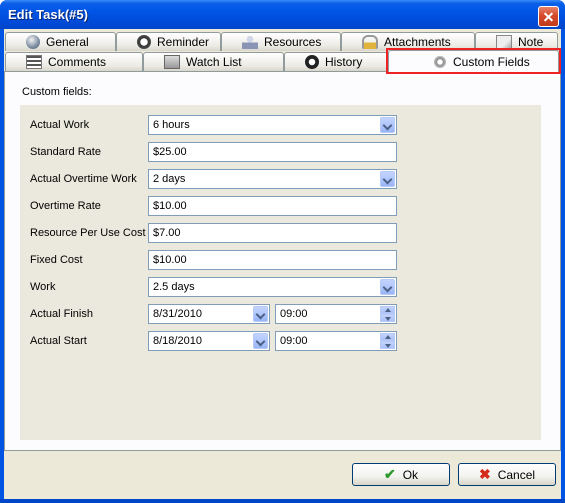 The width and height of the screenshot is (565, 503). What do you see at coordinates (272, 233) in the screenshot?
I see `resource-per-use-cost-input: $7.00` at bounding box center [272, 233].